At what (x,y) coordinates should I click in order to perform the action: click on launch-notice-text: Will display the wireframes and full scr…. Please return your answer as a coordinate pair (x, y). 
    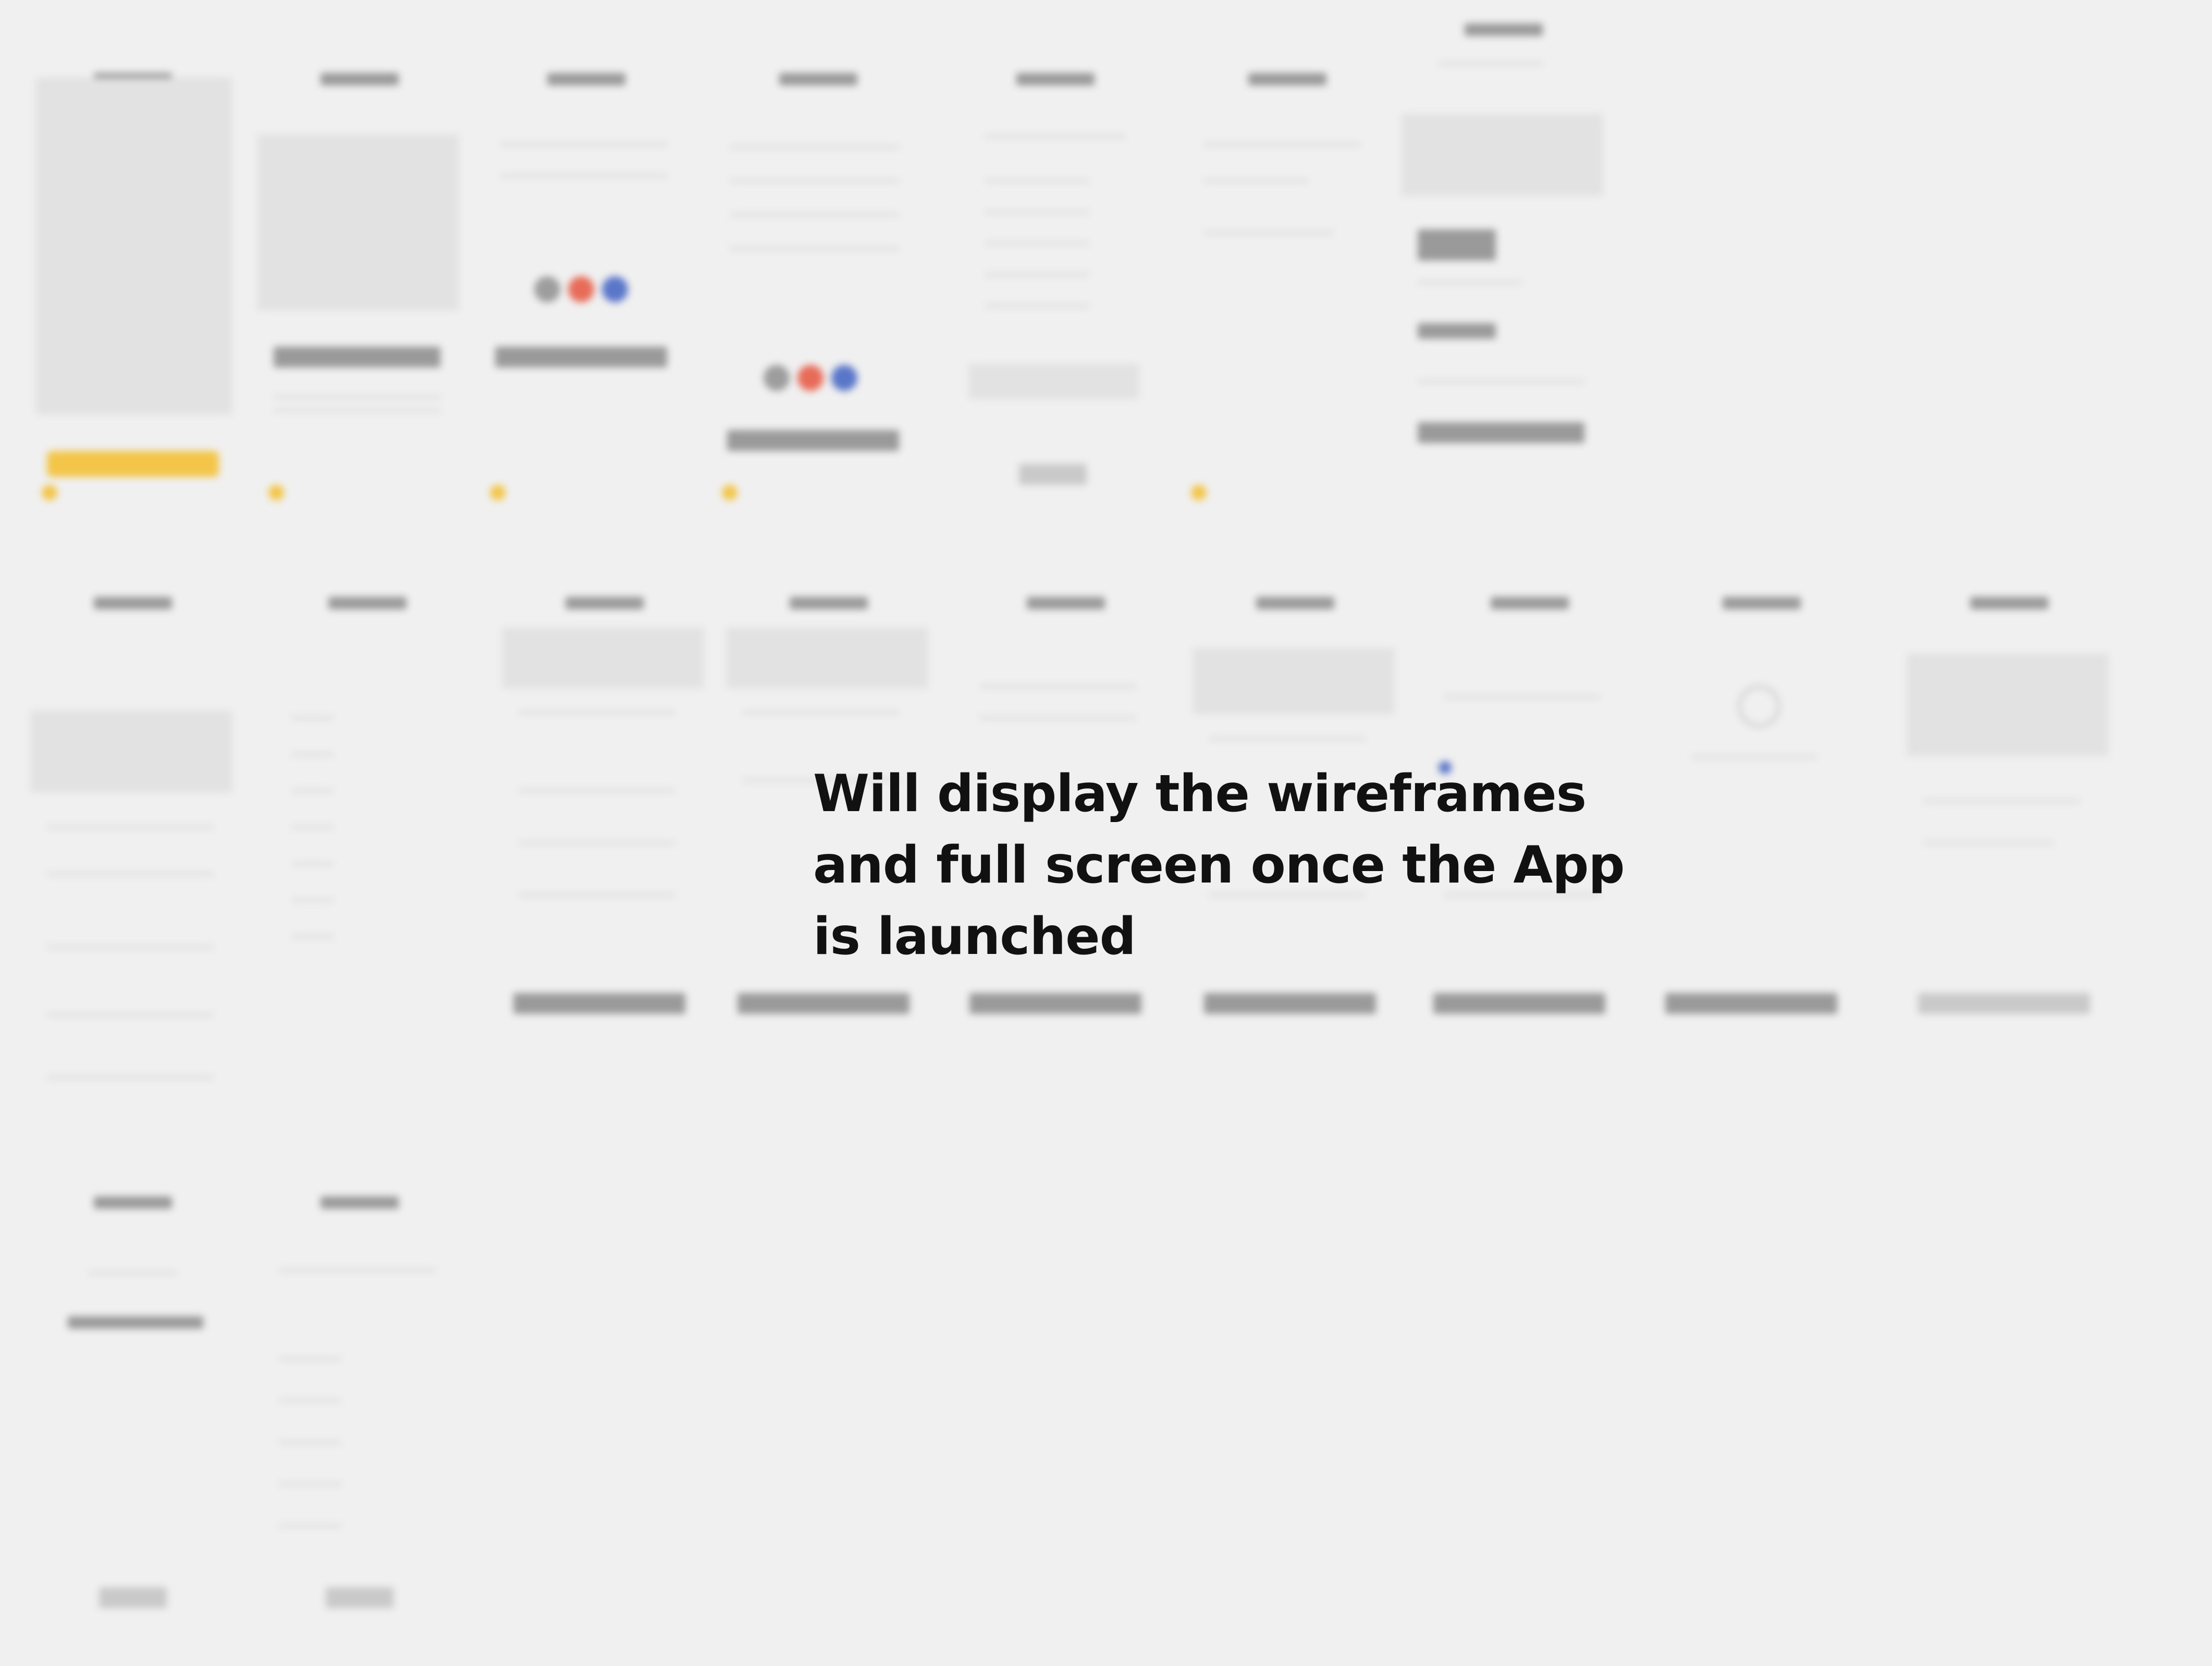
    Looking at the image, I should click on (1219, 865).